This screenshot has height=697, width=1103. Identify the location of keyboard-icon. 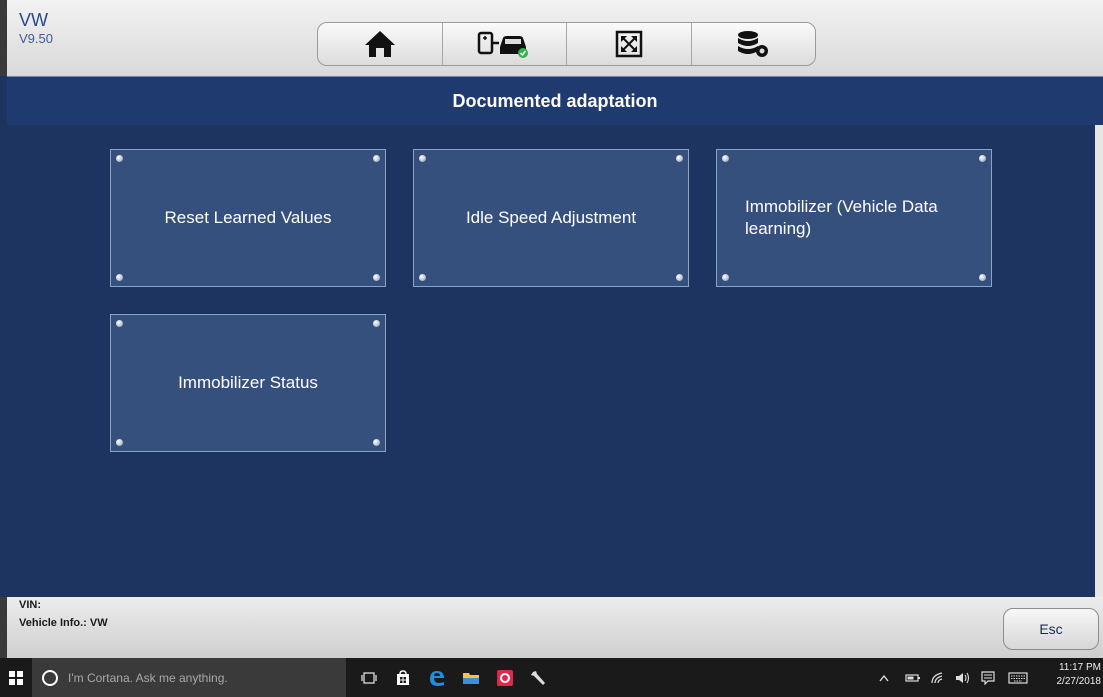
(1018, 677).